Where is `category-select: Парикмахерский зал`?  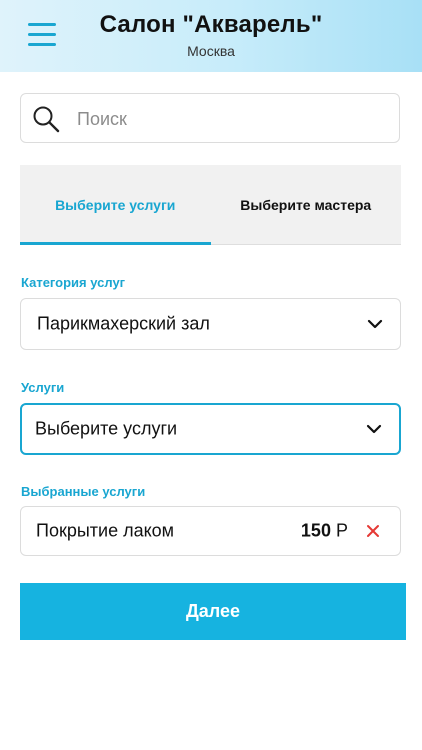
category-select: Парикмахерский зал is located at coordinates (210, 324).